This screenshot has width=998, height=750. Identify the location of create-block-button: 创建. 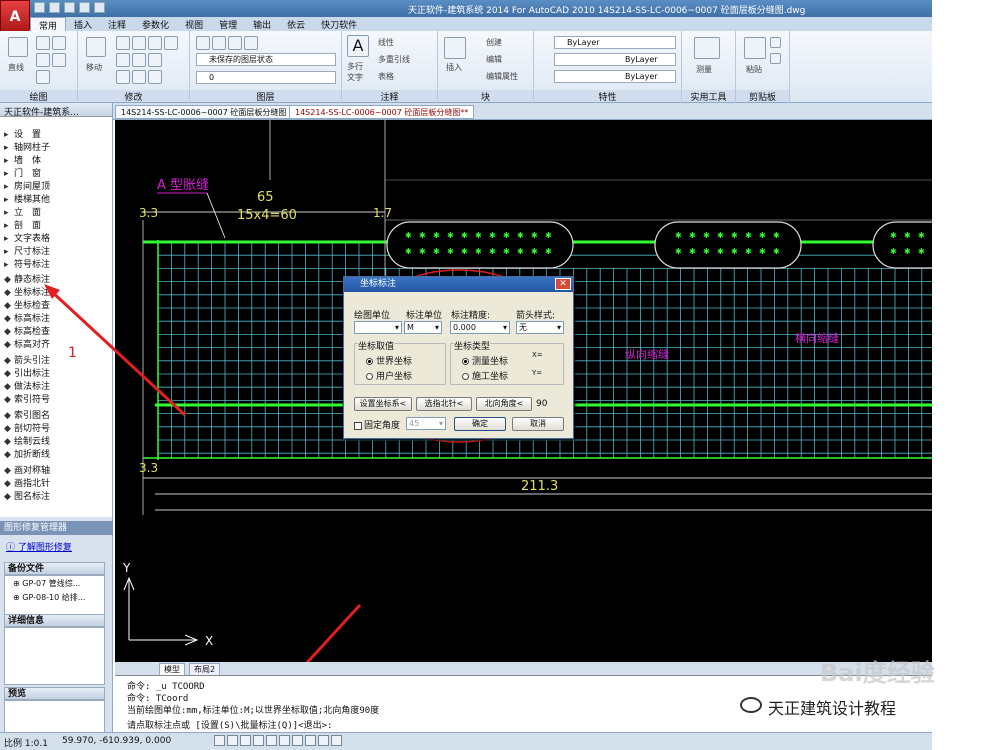
(494, 42).